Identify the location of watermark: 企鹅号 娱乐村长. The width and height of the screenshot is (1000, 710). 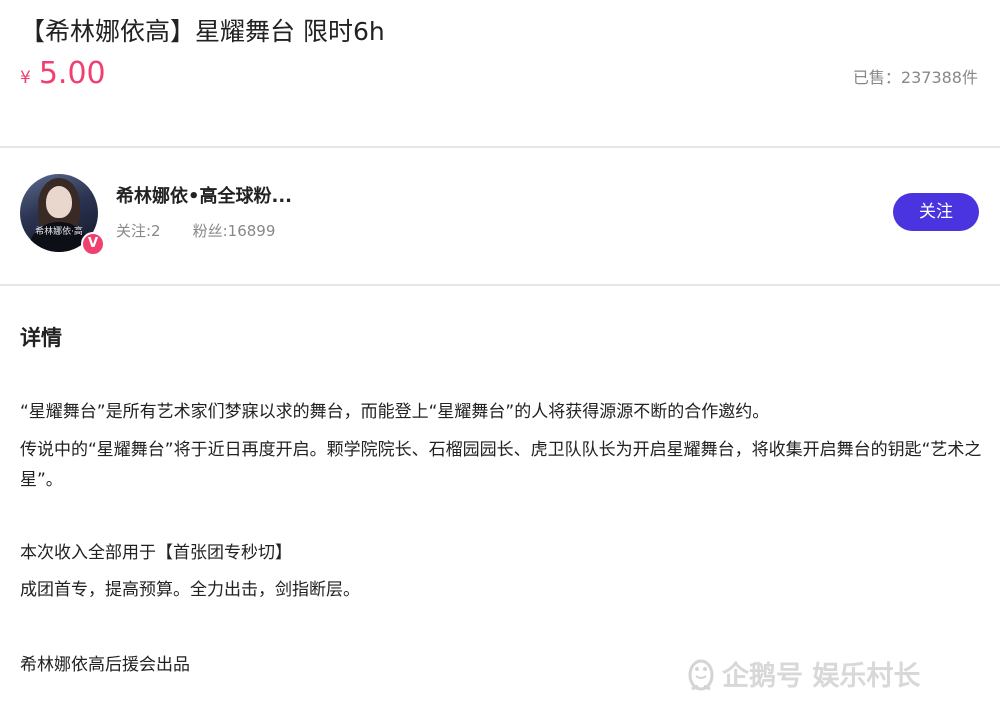
(803, 674).